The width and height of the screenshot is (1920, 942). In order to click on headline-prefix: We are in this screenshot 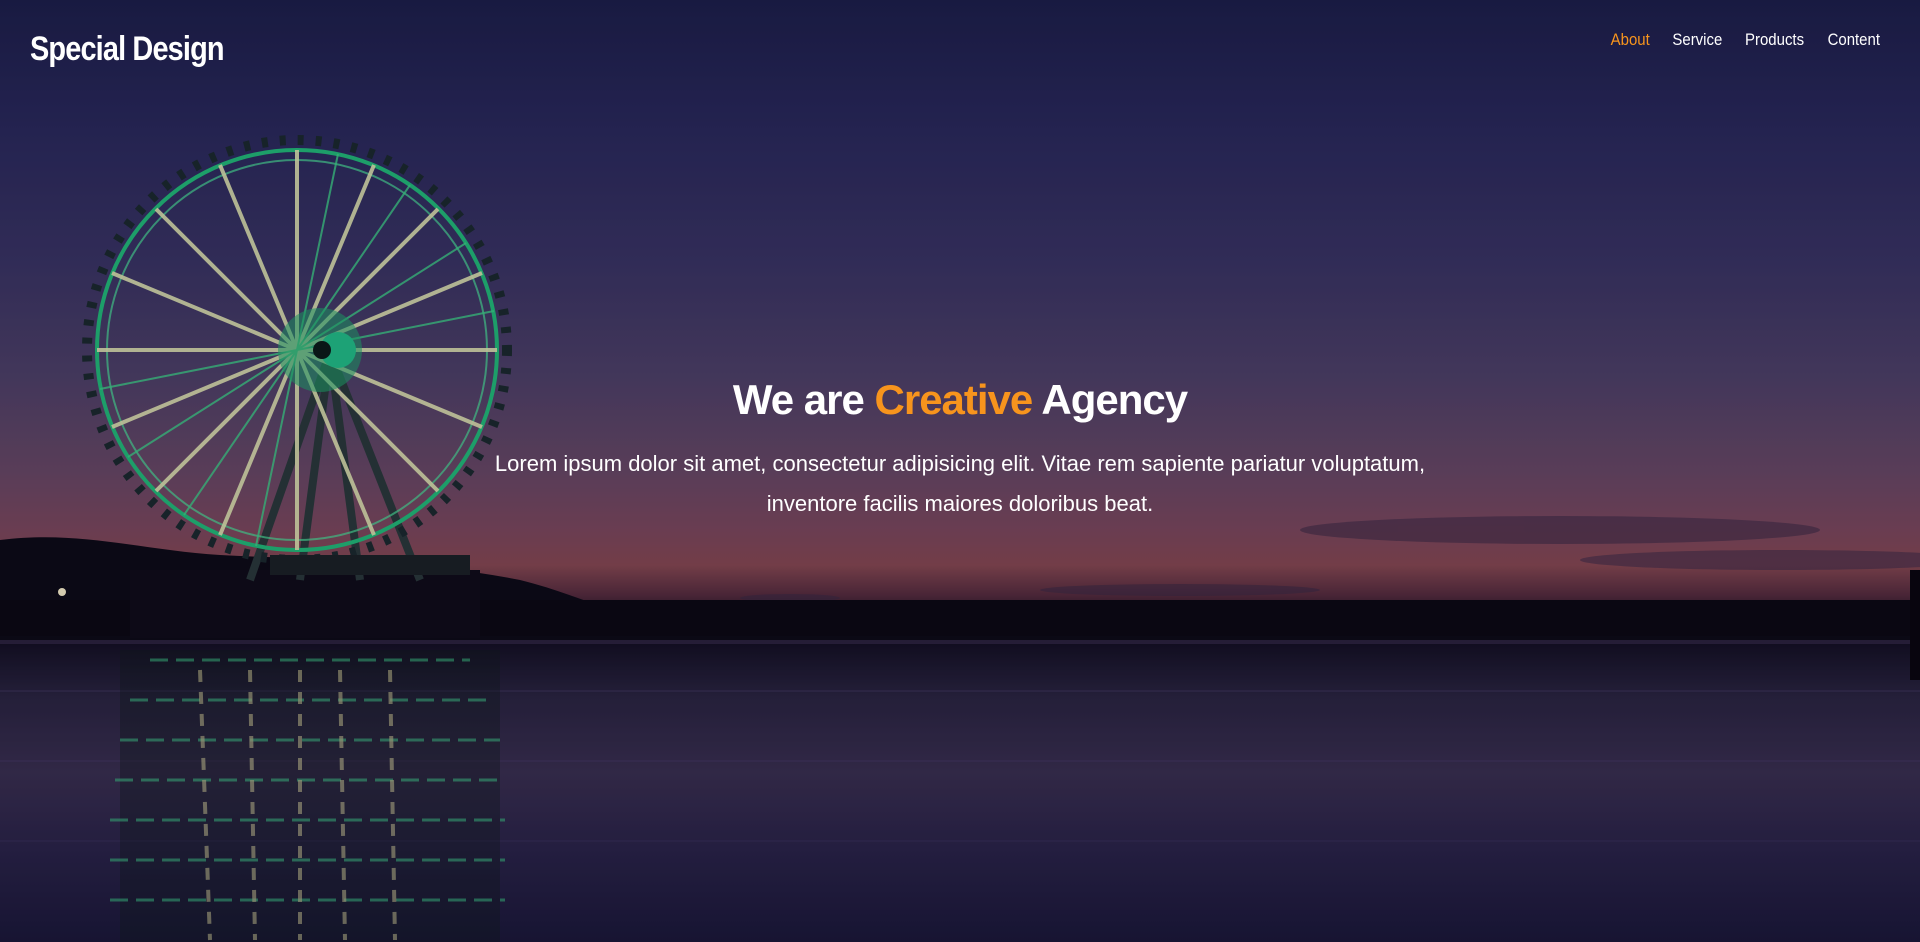, I will do `click(803, 399)`.